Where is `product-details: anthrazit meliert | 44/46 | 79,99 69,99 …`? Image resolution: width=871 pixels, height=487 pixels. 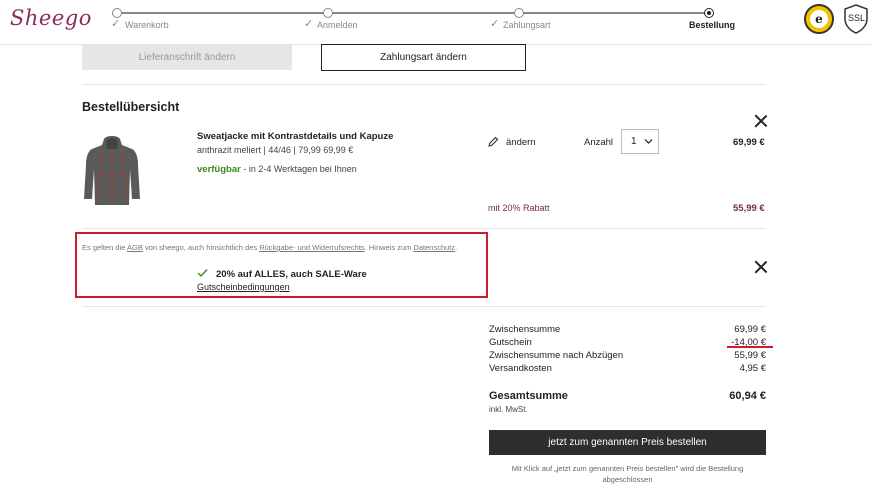 product-details: anthrazit meliert | 44/46 | 79,99 69,99 … is located at coordinates (275, 150).